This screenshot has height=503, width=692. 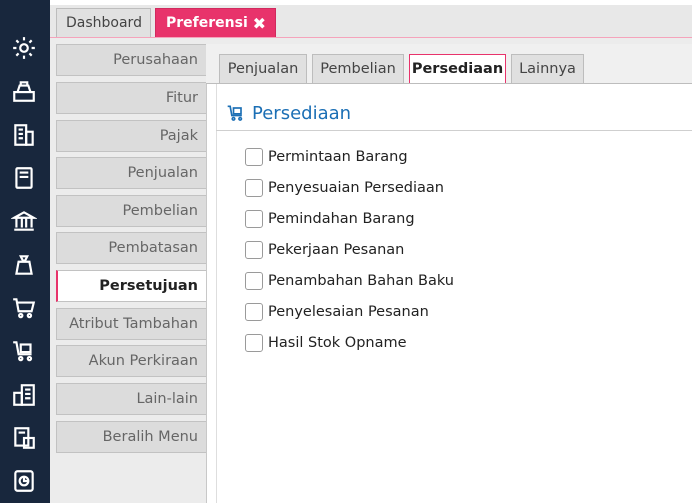 What do you see at coordinates (131, 286) in the screenshot?
I see `sidebar-item-persetujuan: Persetujuan` at bounding box center [131, 286].